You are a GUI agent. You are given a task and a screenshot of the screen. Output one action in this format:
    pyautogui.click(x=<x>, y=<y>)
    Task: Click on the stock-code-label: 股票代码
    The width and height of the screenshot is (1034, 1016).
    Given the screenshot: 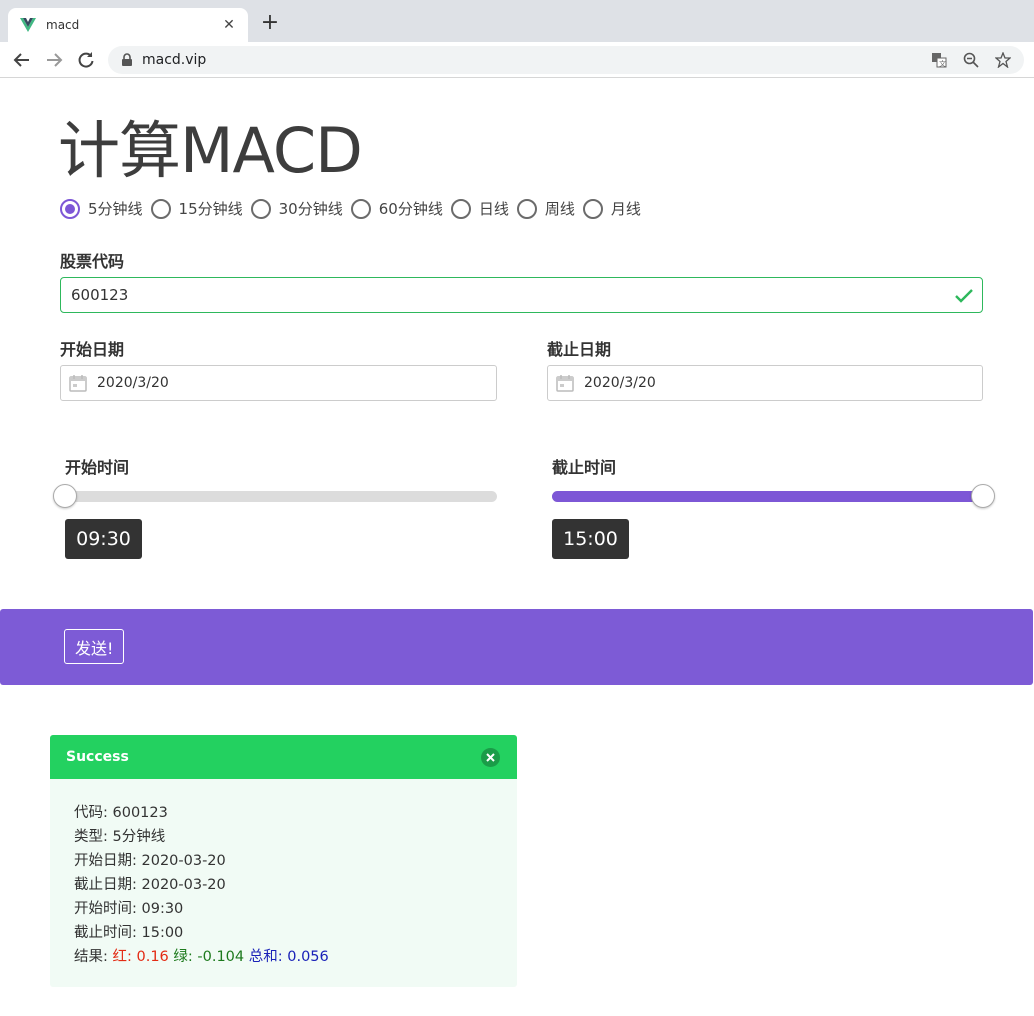 What is the action you would take?
    pyautogui.click(x=92, y=261)
    